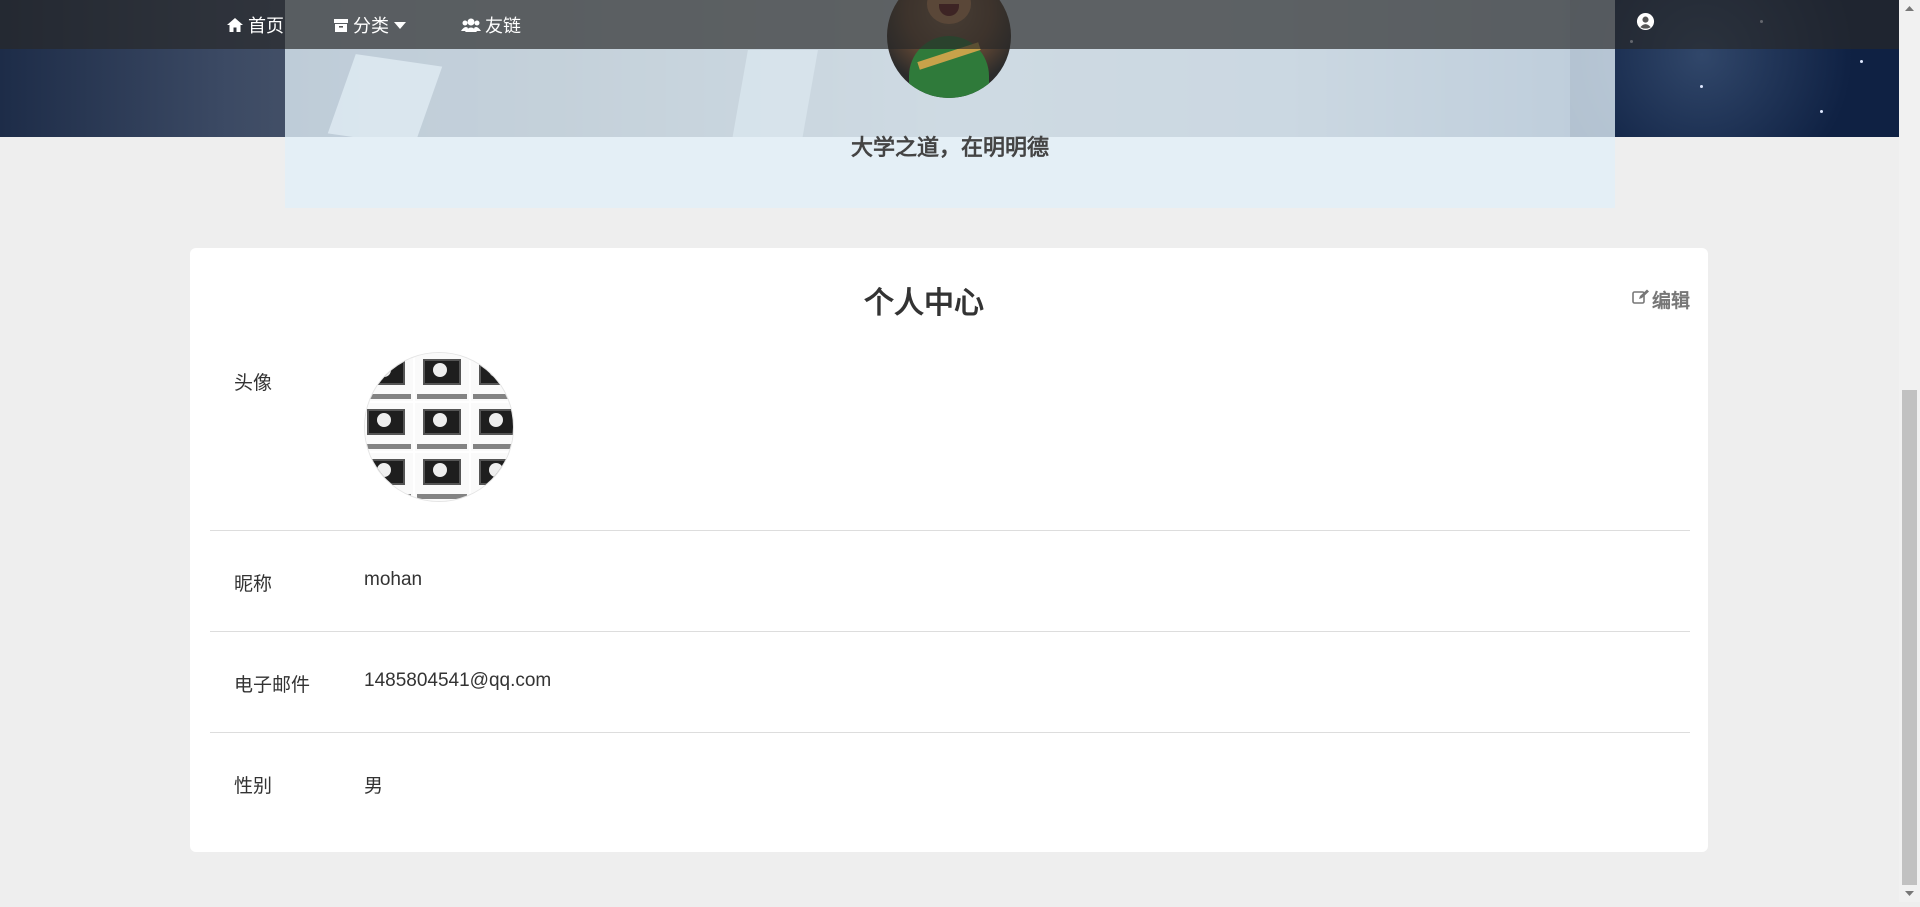 Image resolution: width=1920 pixels, height=907 pixels. I want to click on nickname-value: mohan, so click(393, 579).